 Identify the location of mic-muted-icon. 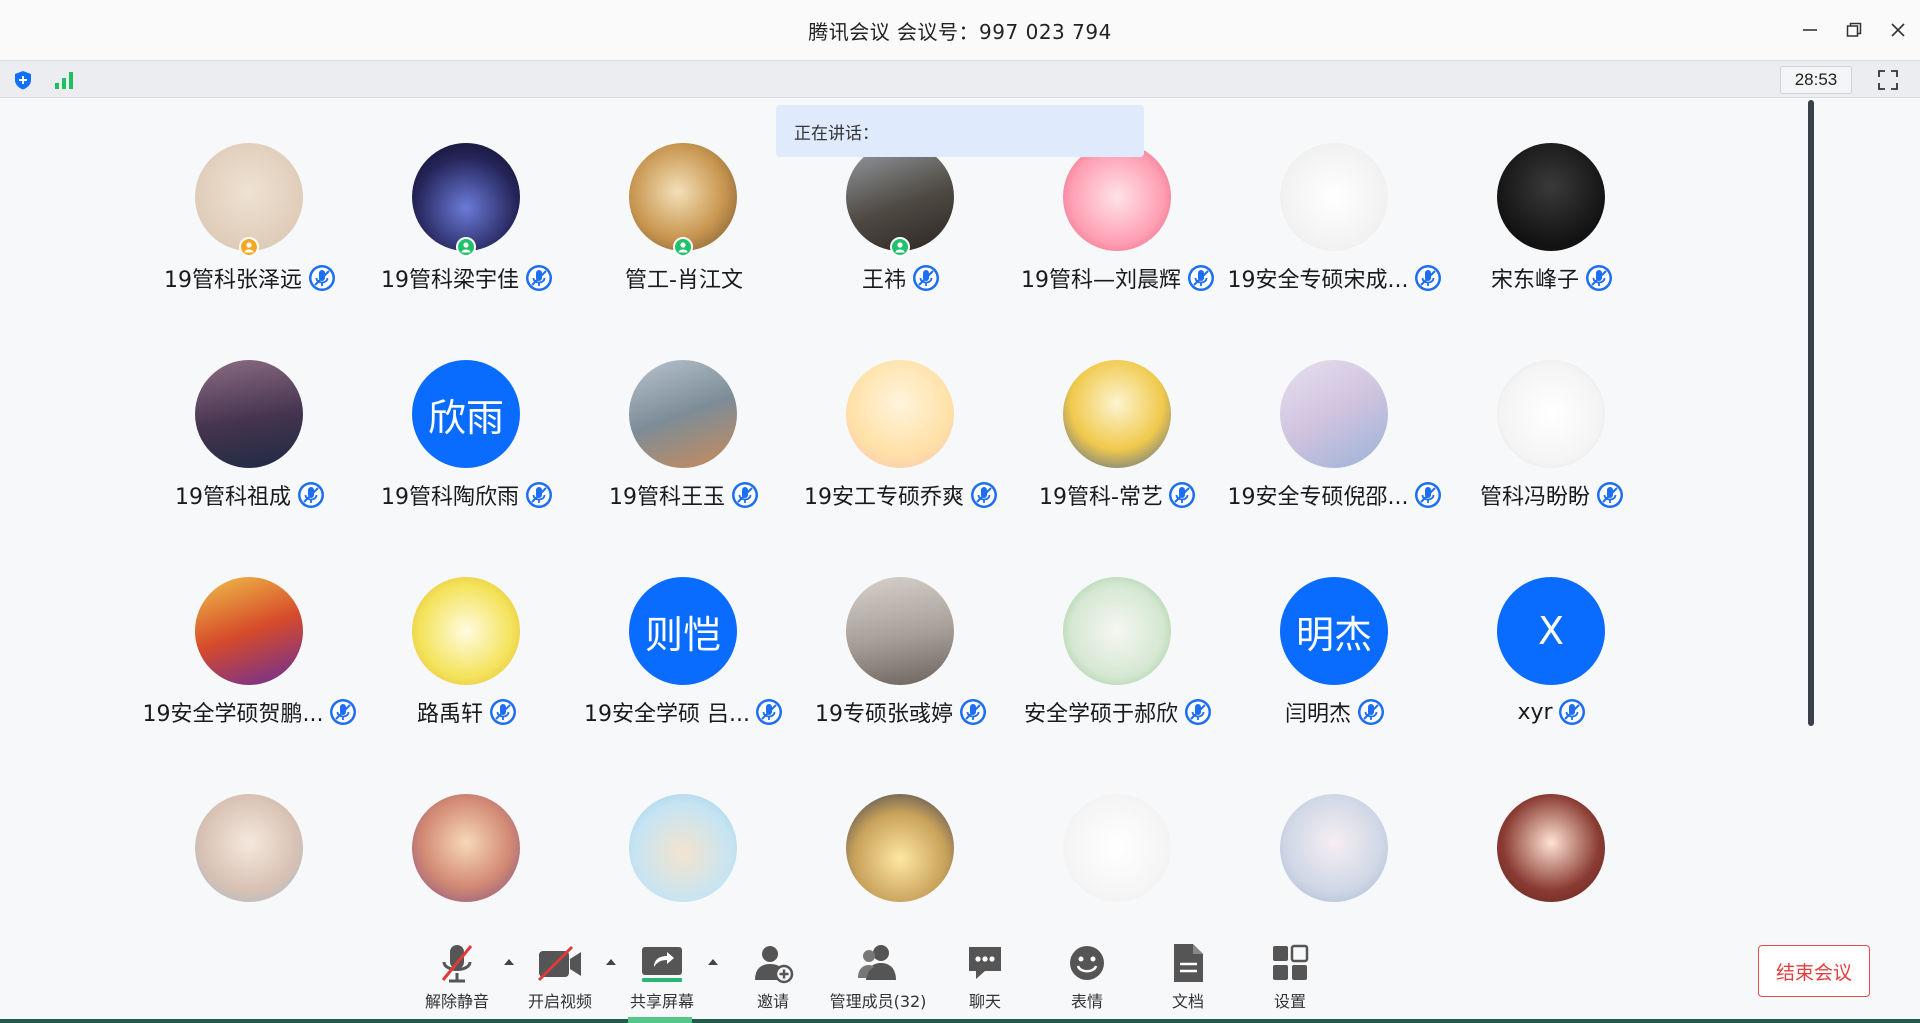
(321, 278).